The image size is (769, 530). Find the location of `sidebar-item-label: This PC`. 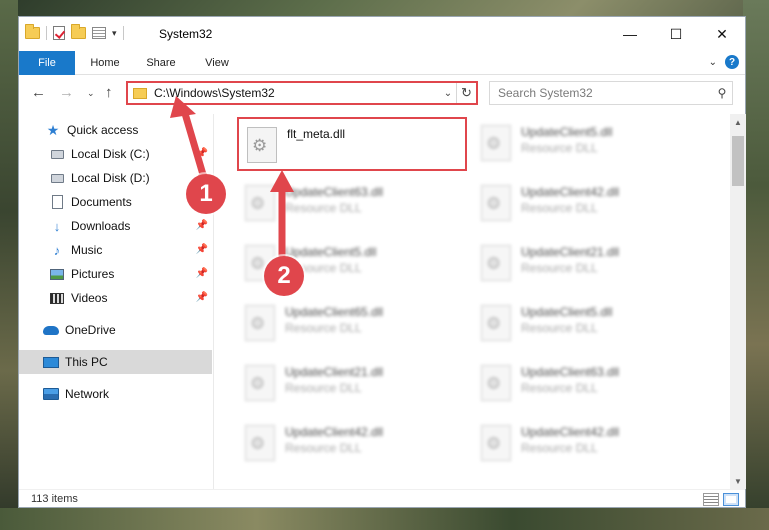

sidebar-item-label: This PC is located at coordinates (86, 362).